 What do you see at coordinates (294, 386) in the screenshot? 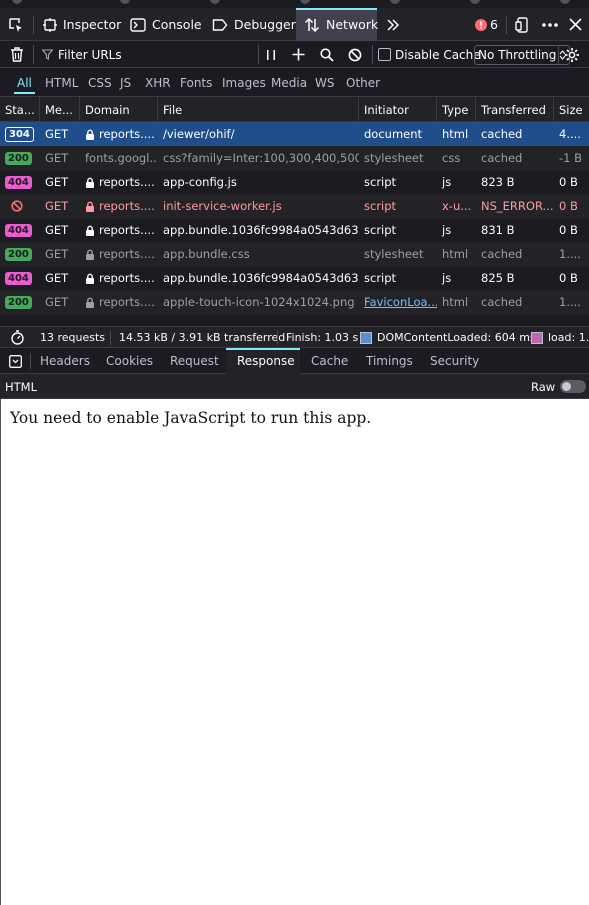
I see `response-format-bar: HTML Raw` at bounding box center [294, 386].